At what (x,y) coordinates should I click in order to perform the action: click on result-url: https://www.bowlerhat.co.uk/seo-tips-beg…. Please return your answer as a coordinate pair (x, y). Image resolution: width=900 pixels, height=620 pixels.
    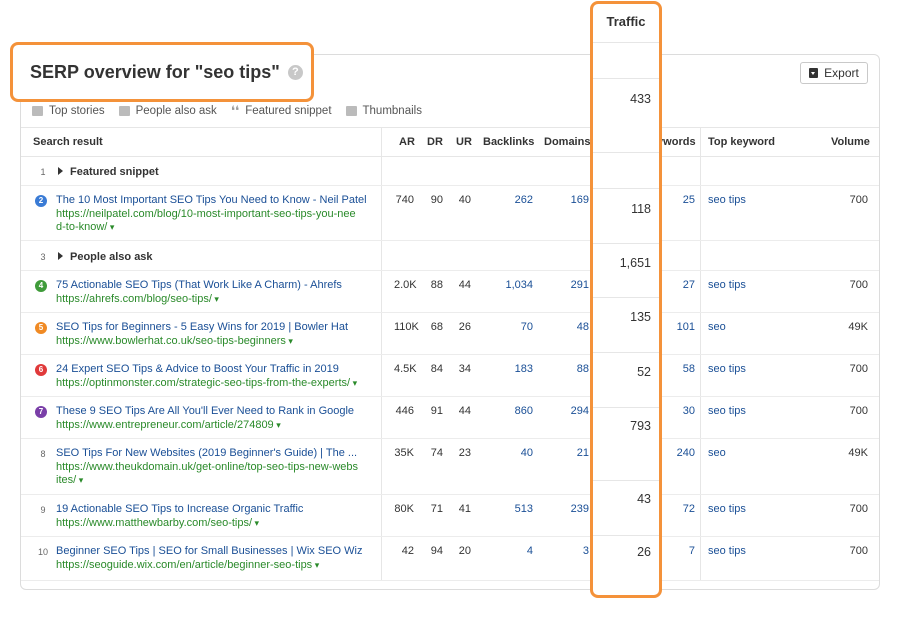
    Looking at the image, I should click on (216, 341).